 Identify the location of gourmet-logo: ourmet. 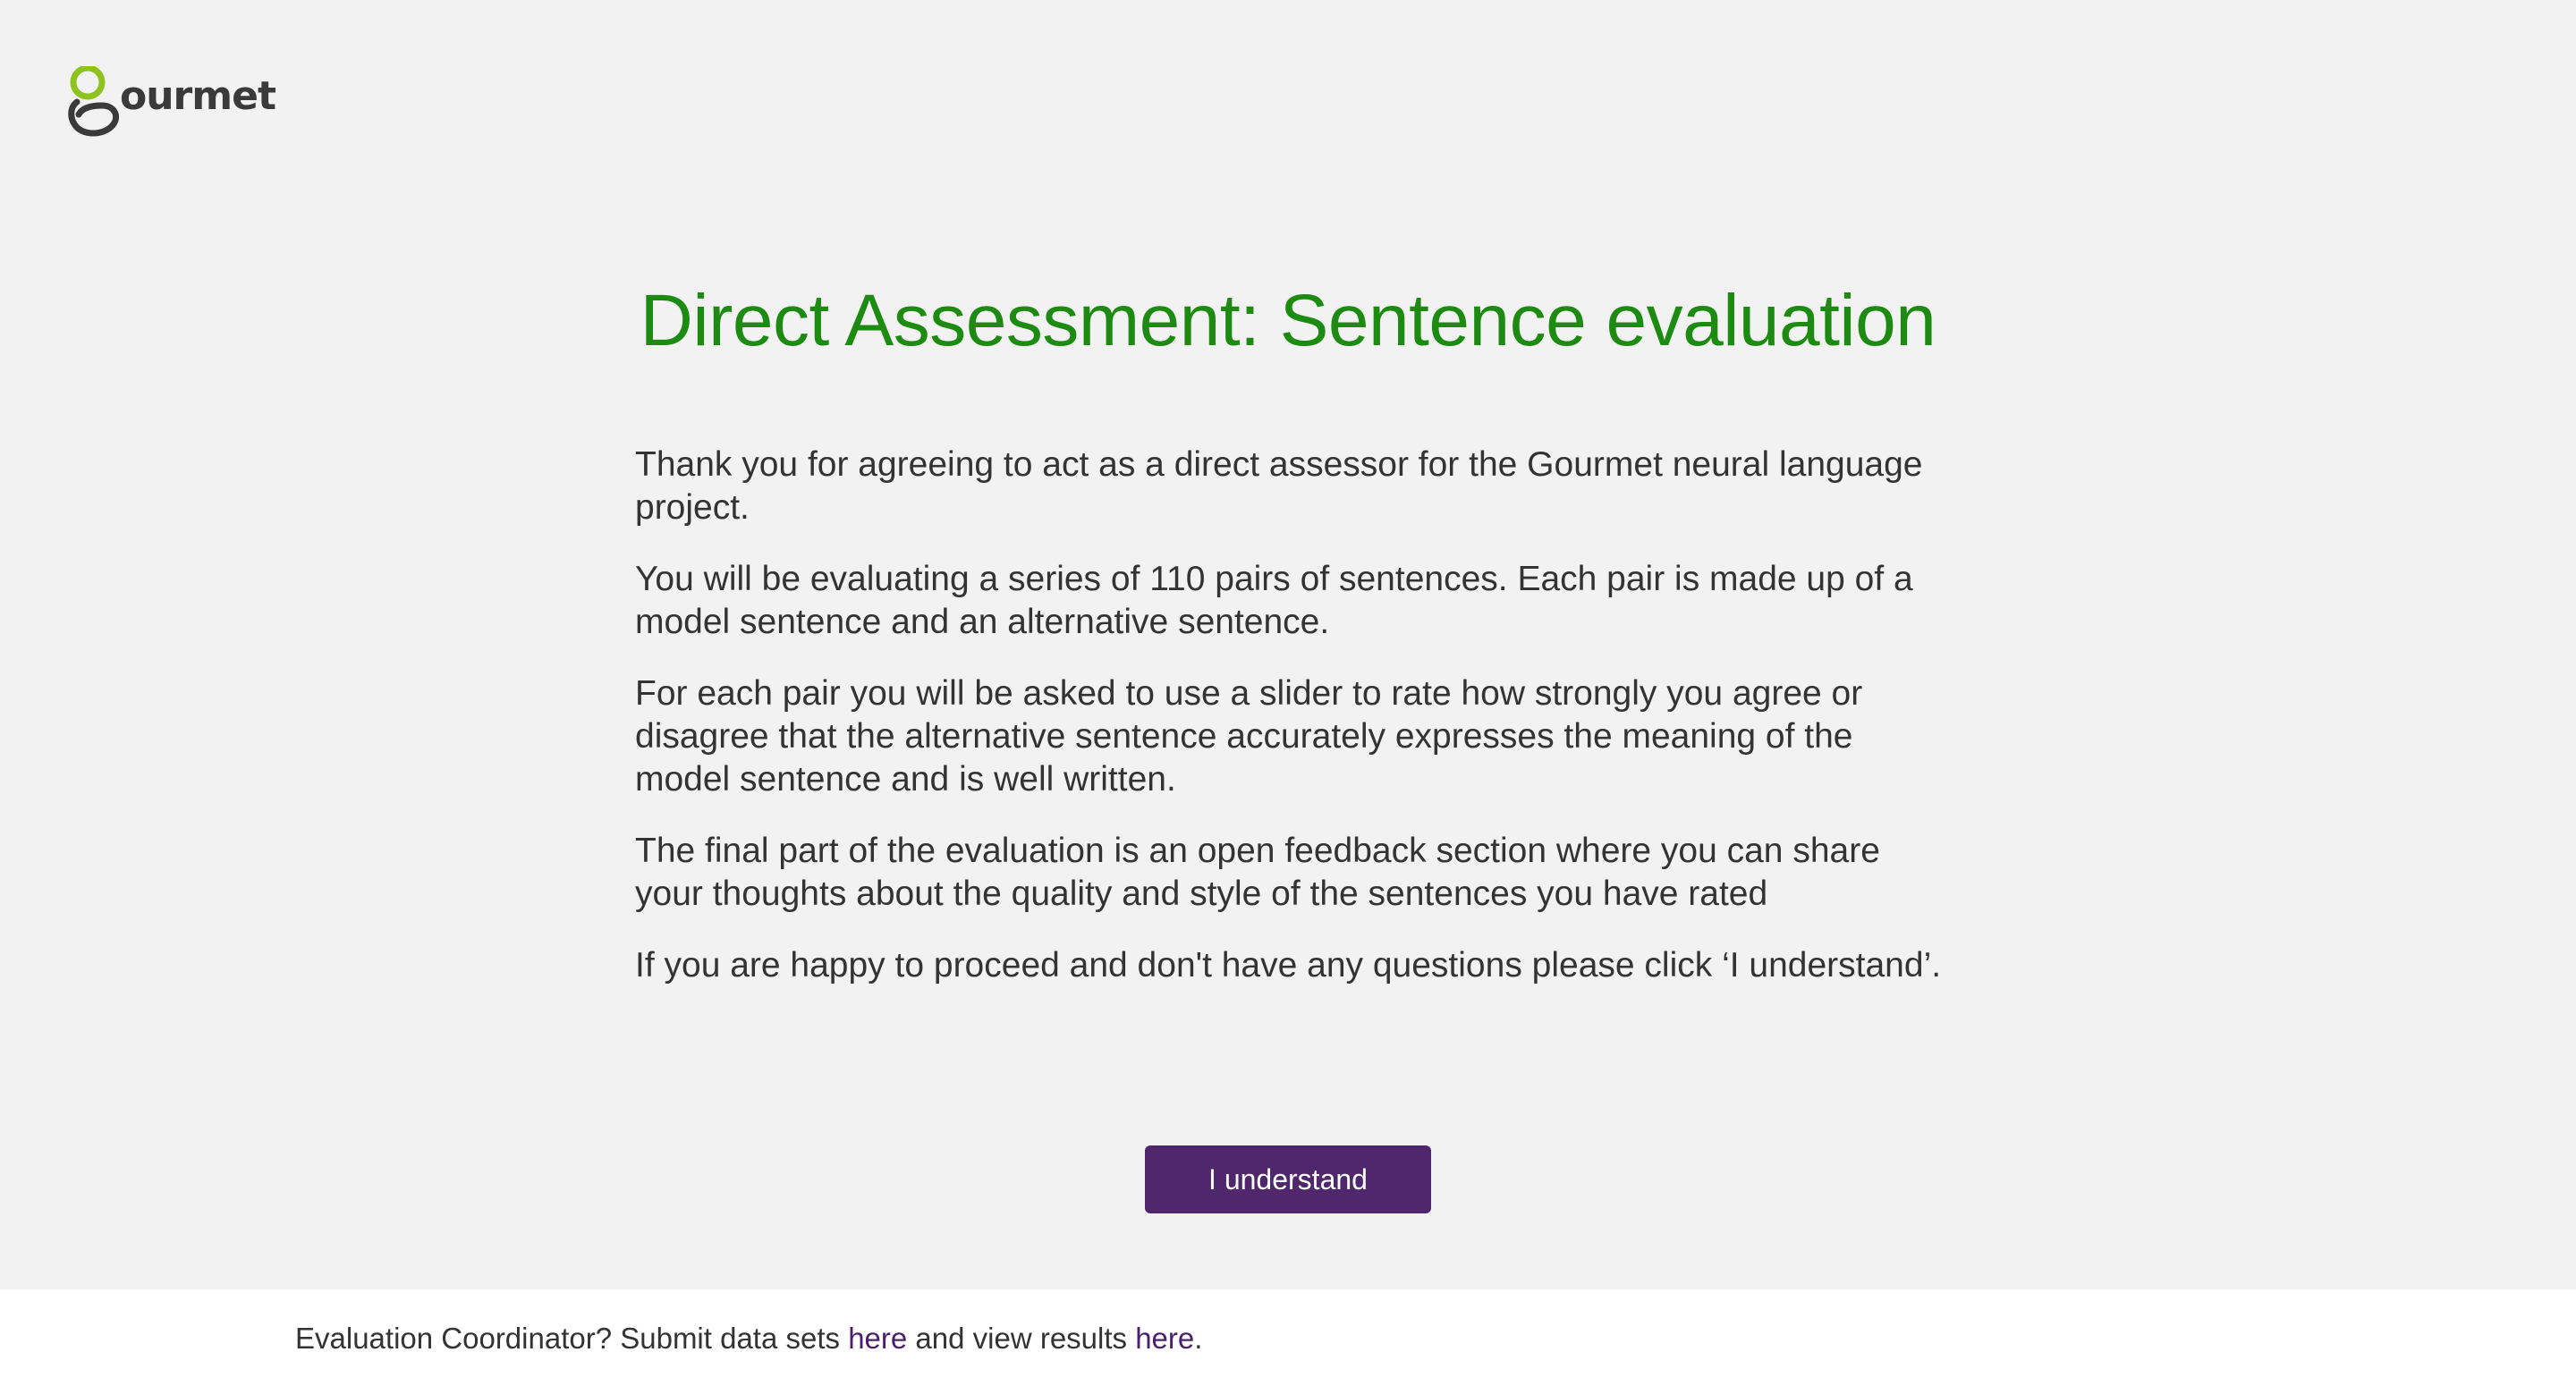
(172, 103).